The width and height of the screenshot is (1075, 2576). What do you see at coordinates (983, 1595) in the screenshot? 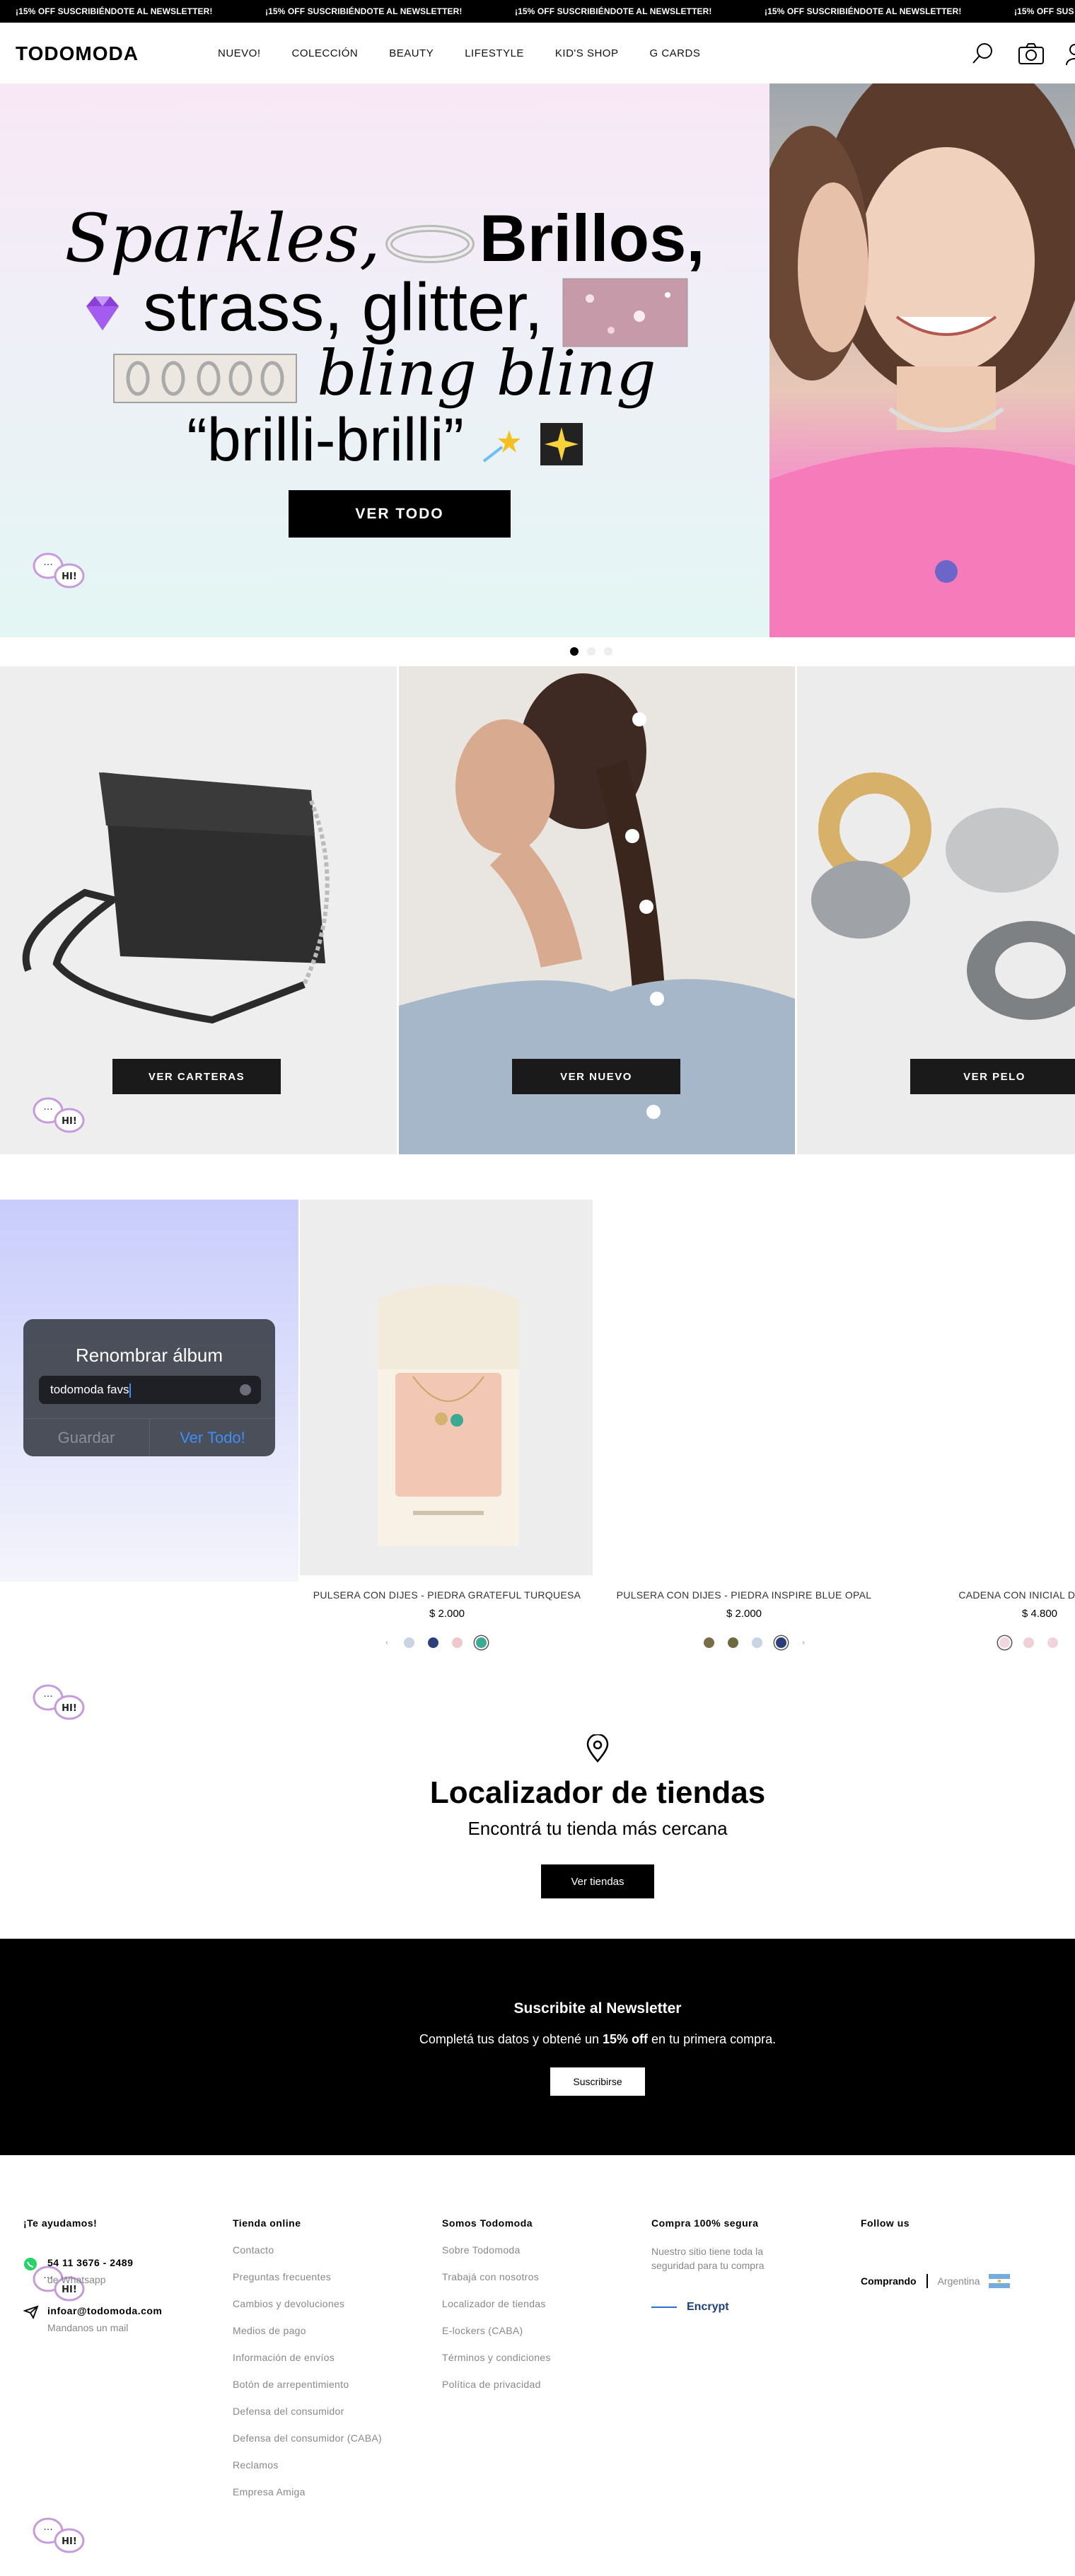
I see `product-name-3: CADENA CON INICIAL DE ACERO` at bounding box center [983, 1595].